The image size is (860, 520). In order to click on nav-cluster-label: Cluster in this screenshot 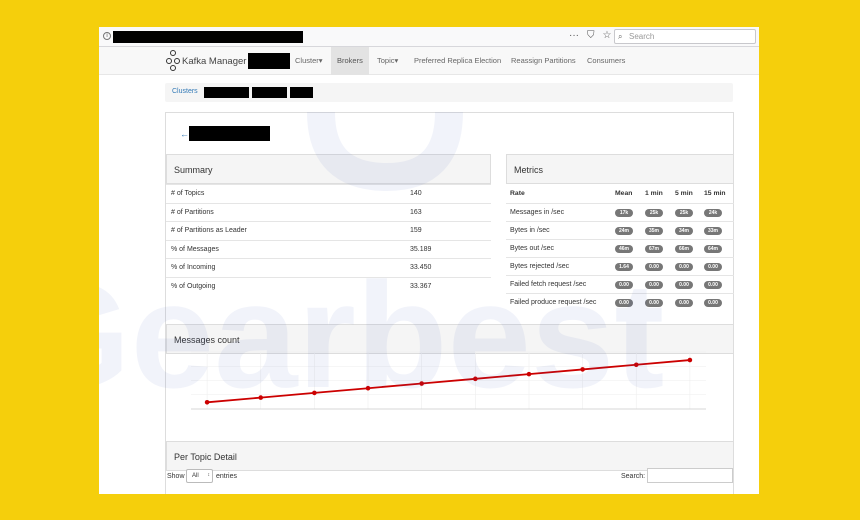, I will do `click(307, 60)`.